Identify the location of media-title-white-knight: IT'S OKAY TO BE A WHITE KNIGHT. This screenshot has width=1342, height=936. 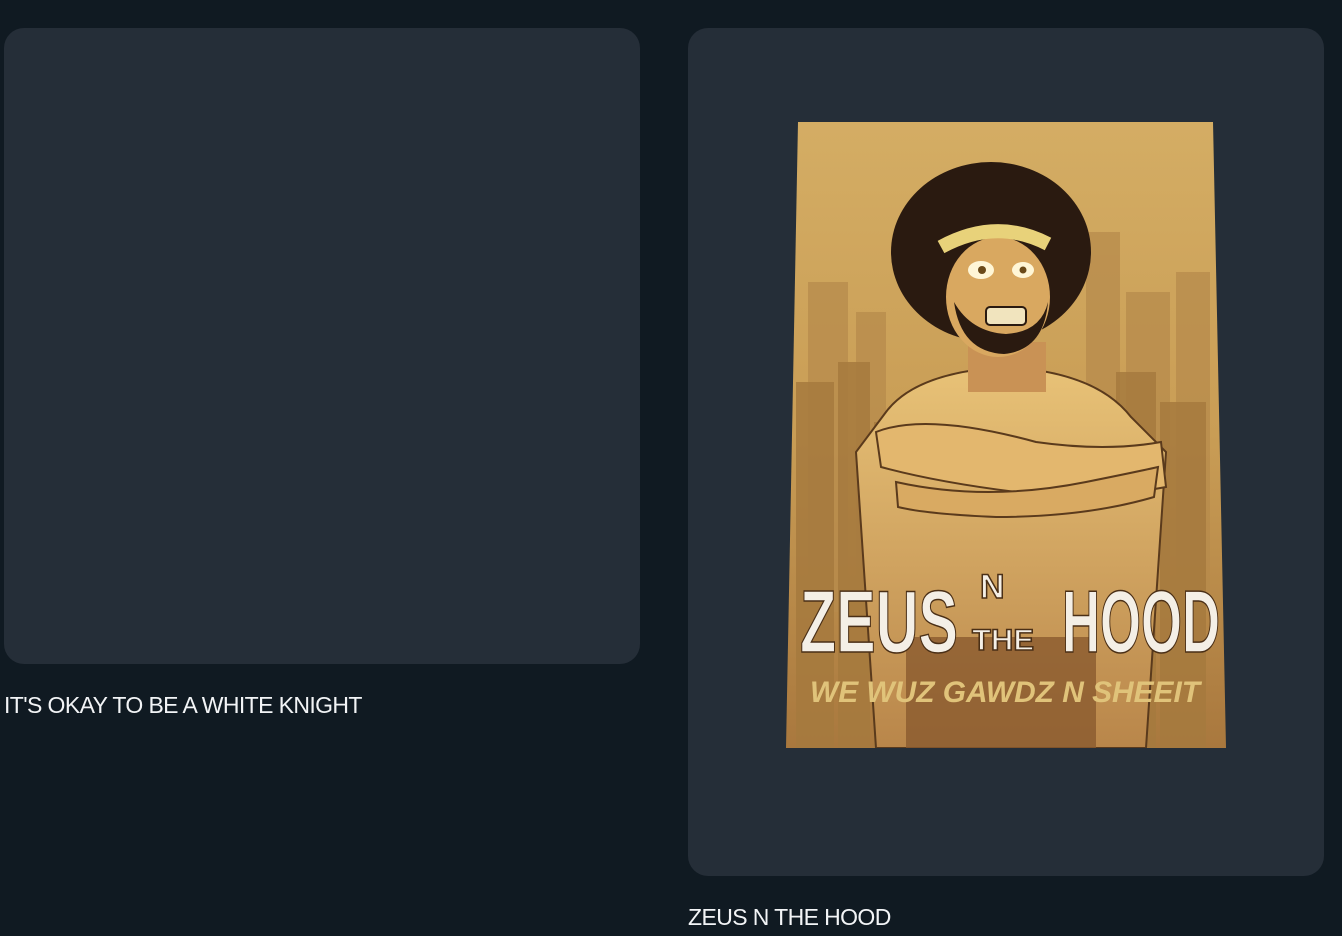
(183, 705).